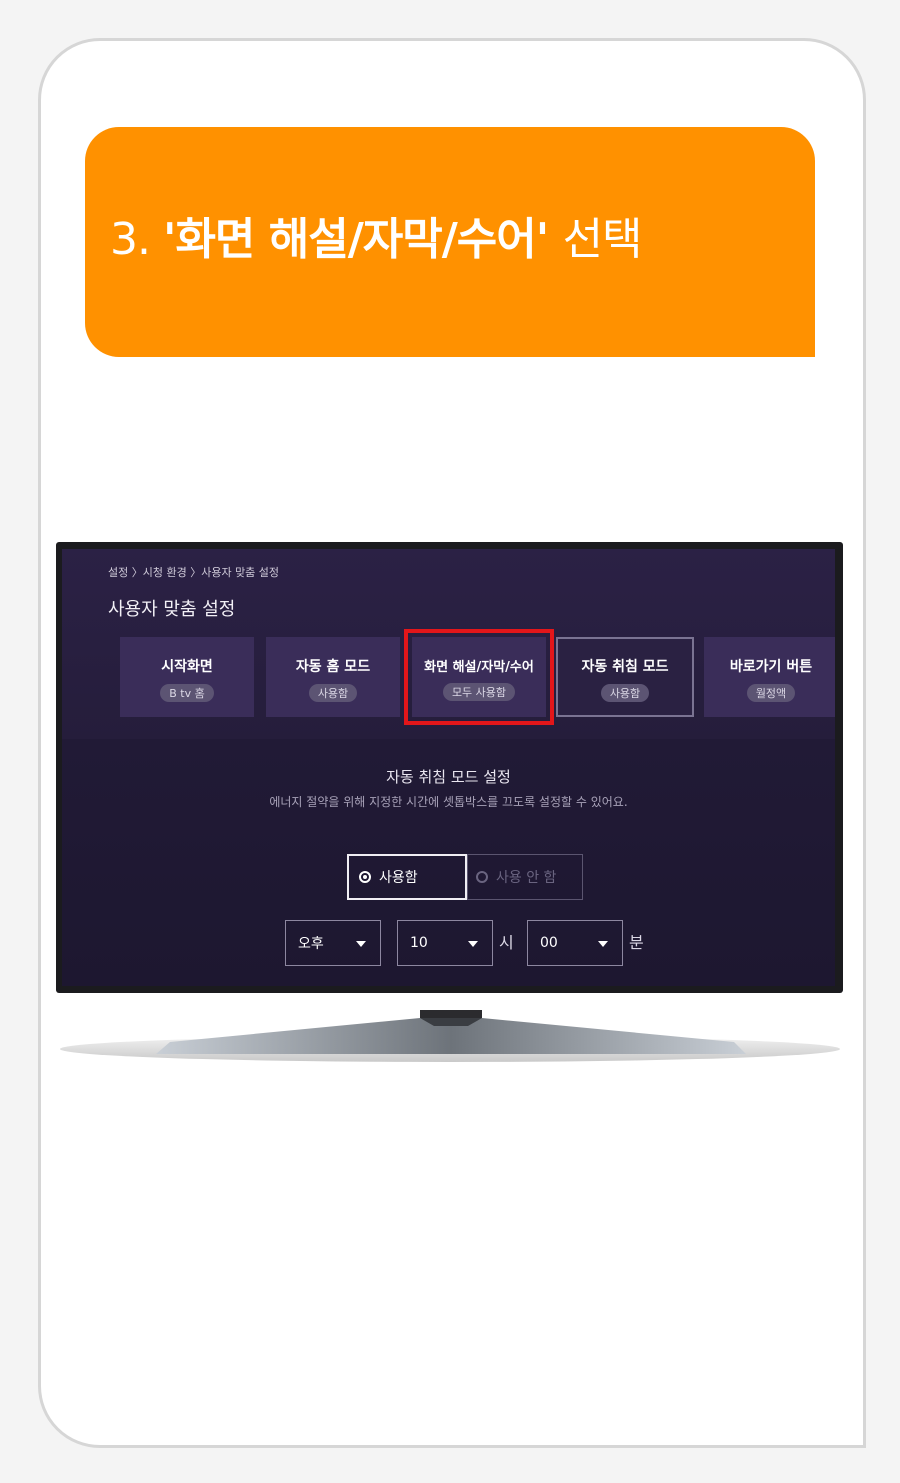 This screenshot has width=900, height=1483. Describe the element at coordinates (355, 239) in the screenshot. I see `step-menu-name: 화면 해설/자막/수어` at that location.